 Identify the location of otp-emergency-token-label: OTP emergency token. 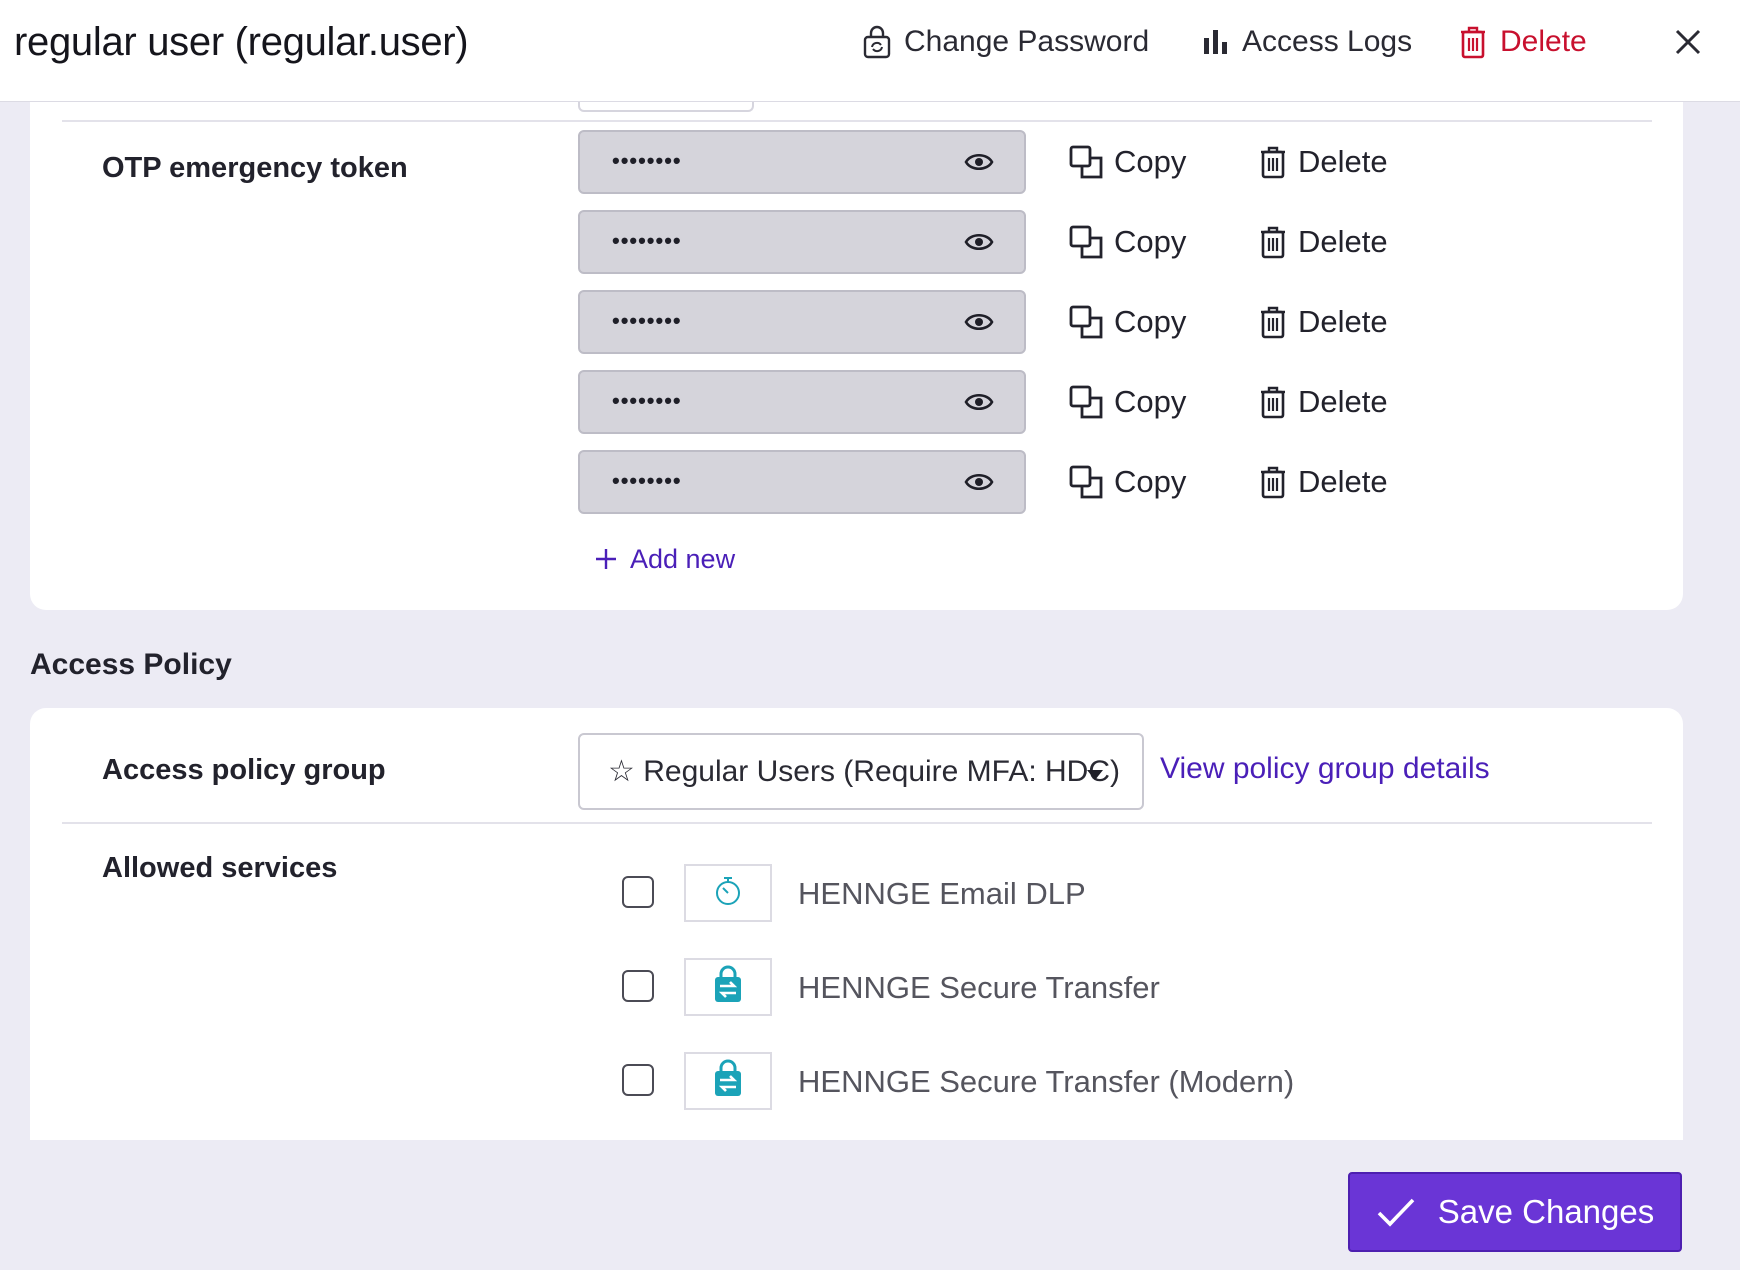
(255, 168).